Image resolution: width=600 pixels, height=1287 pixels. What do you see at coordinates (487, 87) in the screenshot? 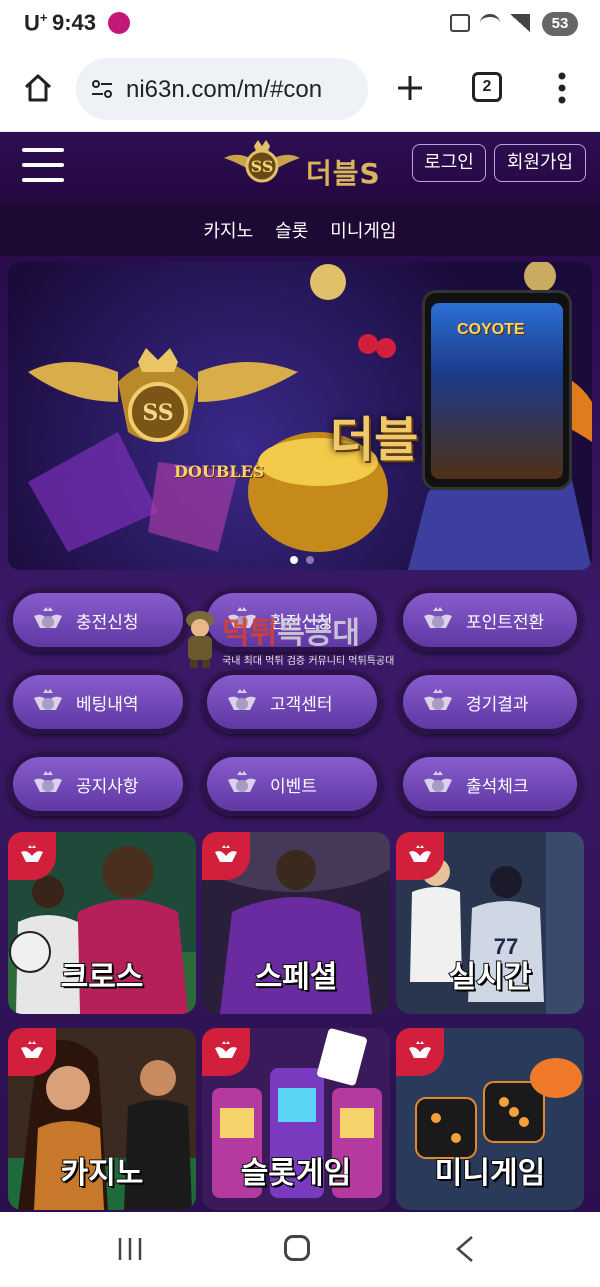
I see `tab-switcher-button: 2` at bounding box center [487, 87].